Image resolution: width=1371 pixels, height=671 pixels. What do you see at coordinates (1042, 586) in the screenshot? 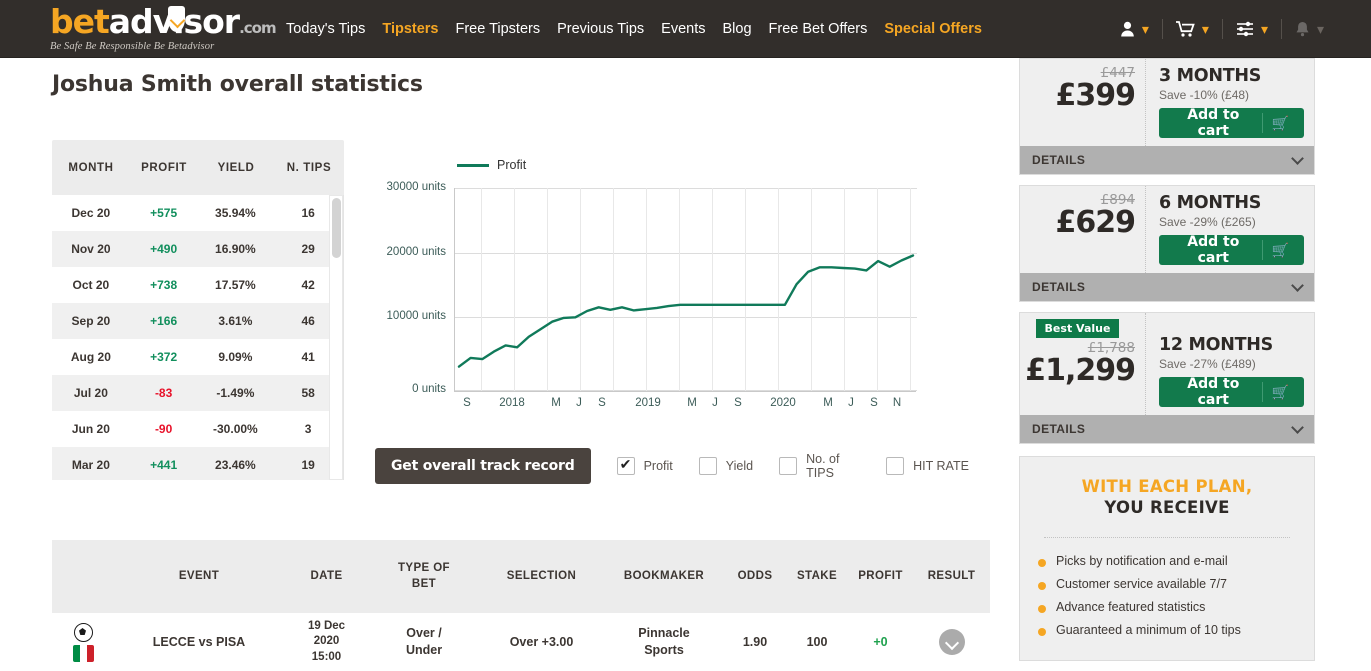
I see `bullet-icon` at bounding box center [1042, 586].